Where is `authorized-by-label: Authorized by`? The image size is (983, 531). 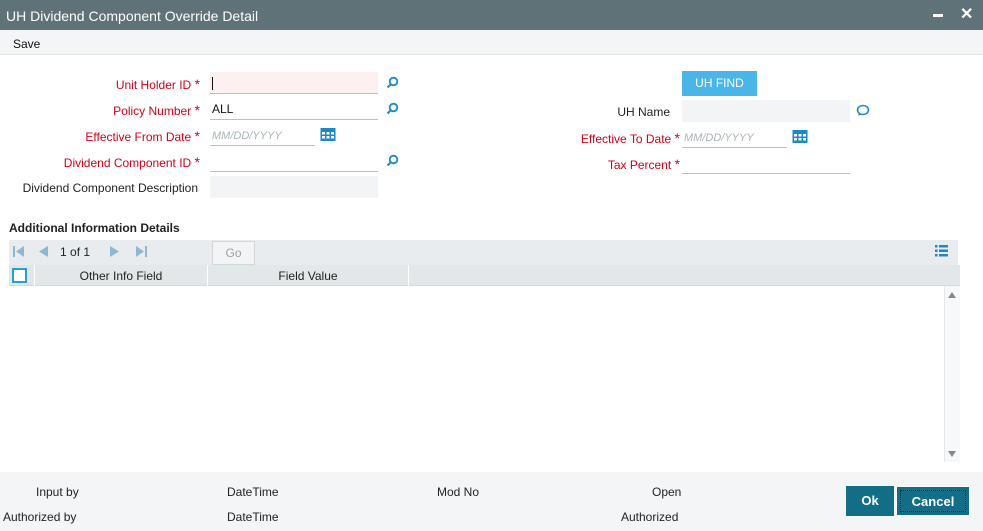
authorized-by-label: Authorized by is located at coordinates (40, 517).